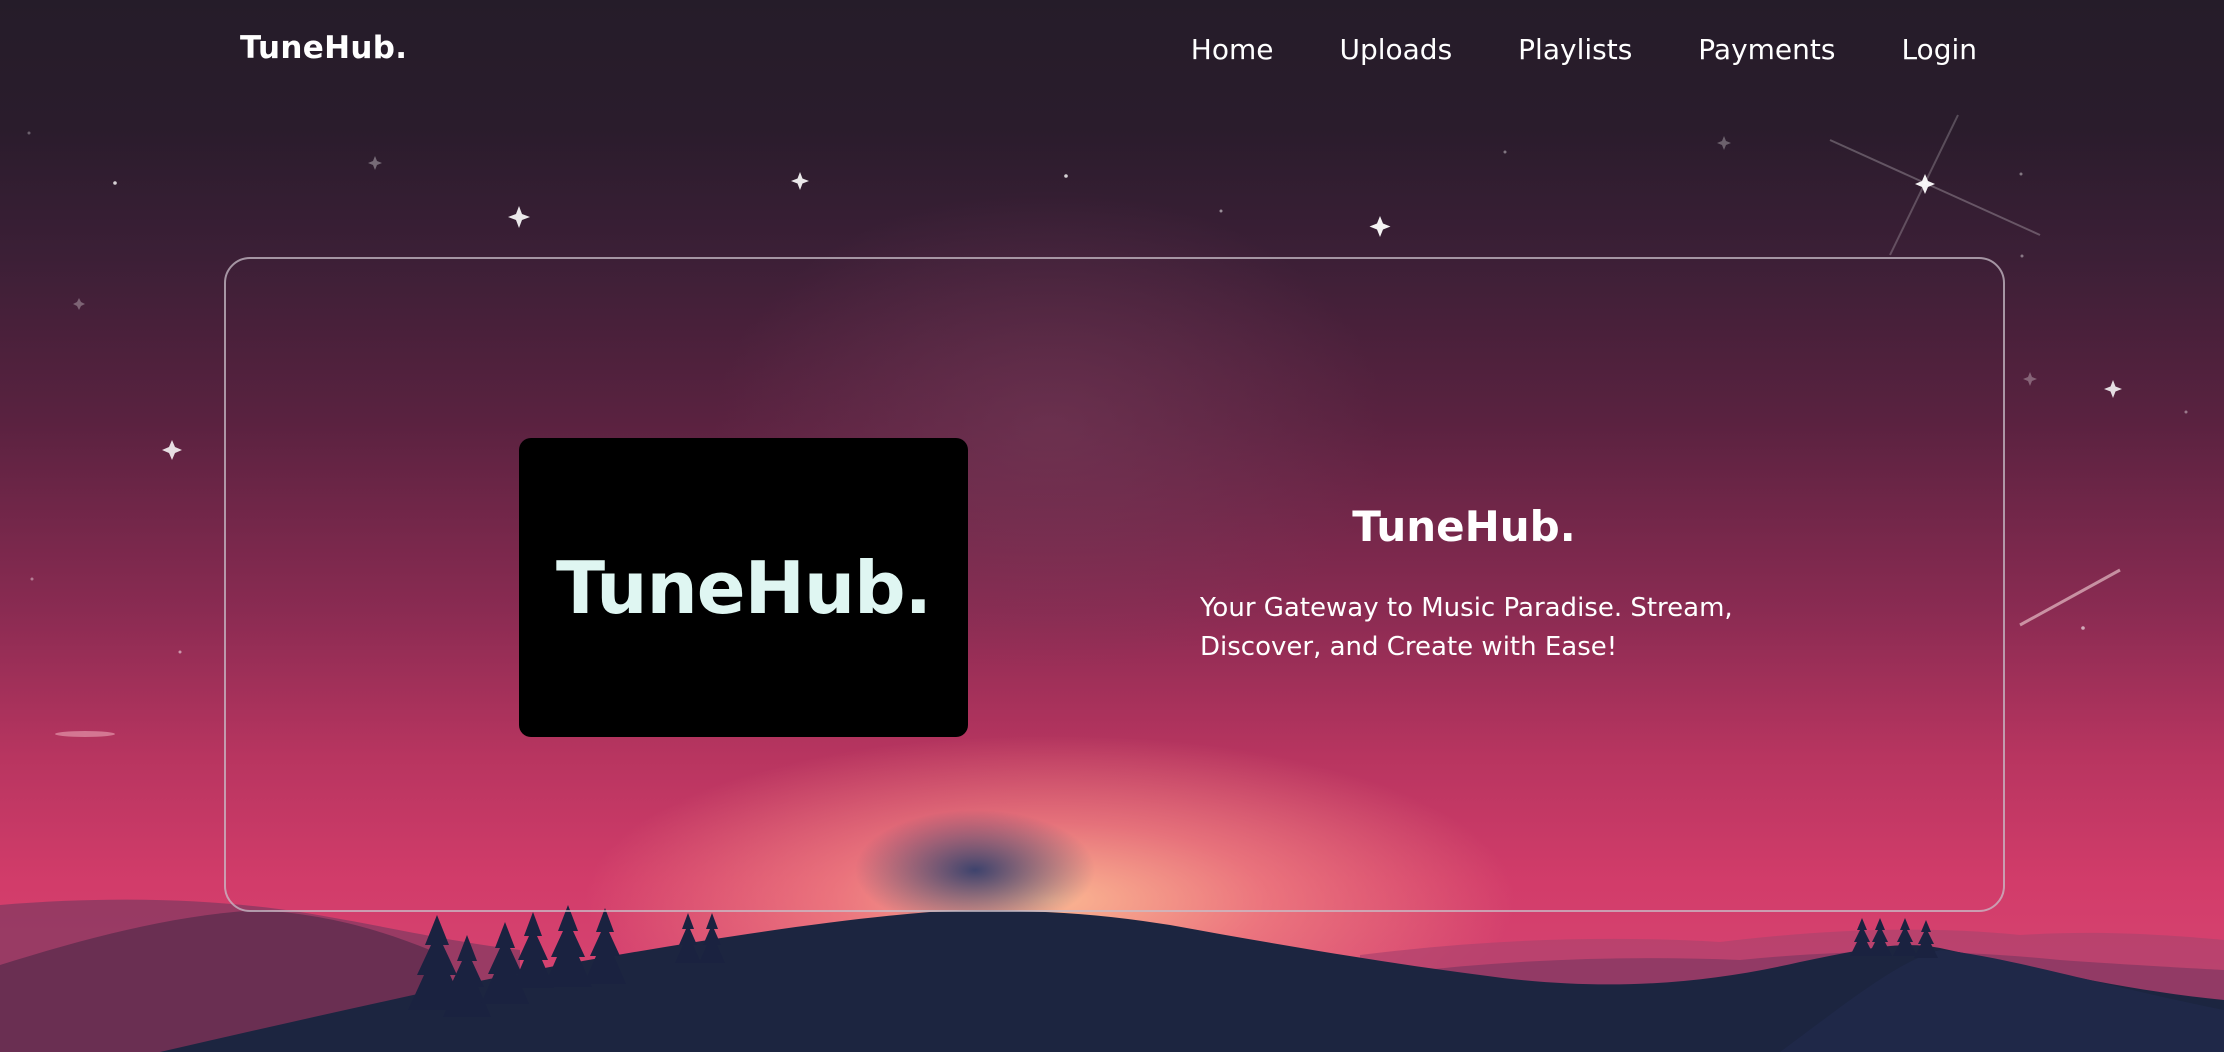 The image size is (2224, 1052). Describe the element at coordinates (1395, 49) in the screenshot. I see `nav-link-uploads: Uploads` at that location.